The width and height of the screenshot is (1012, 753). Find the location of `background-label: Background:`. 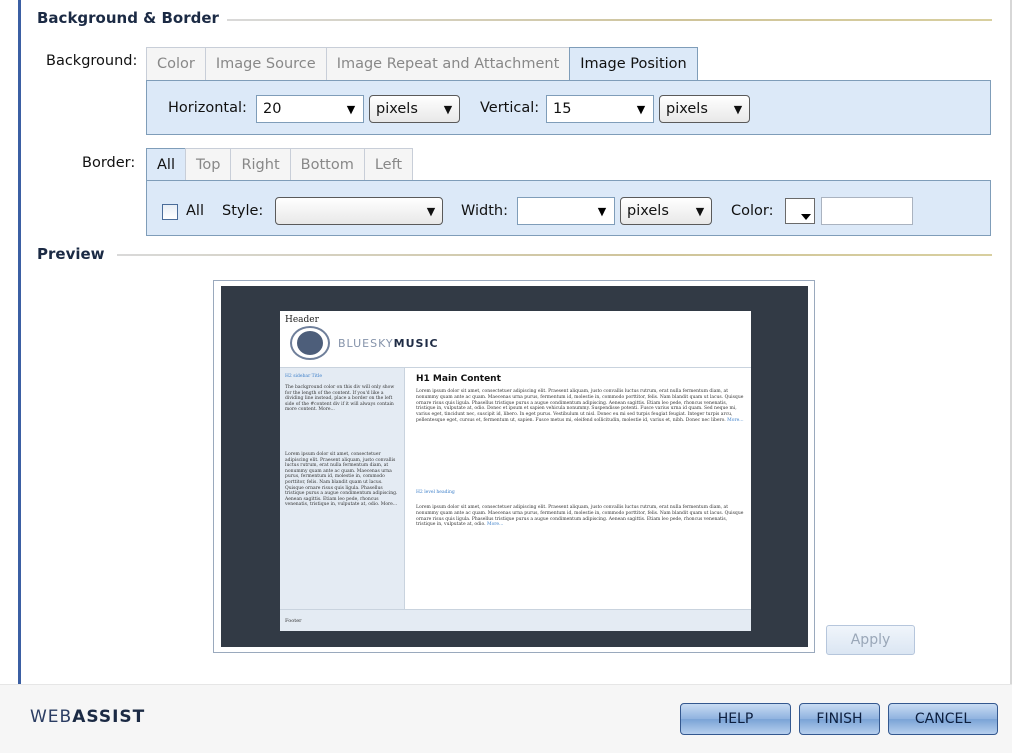

background-label: Background: is located at coordinates (92, 61).